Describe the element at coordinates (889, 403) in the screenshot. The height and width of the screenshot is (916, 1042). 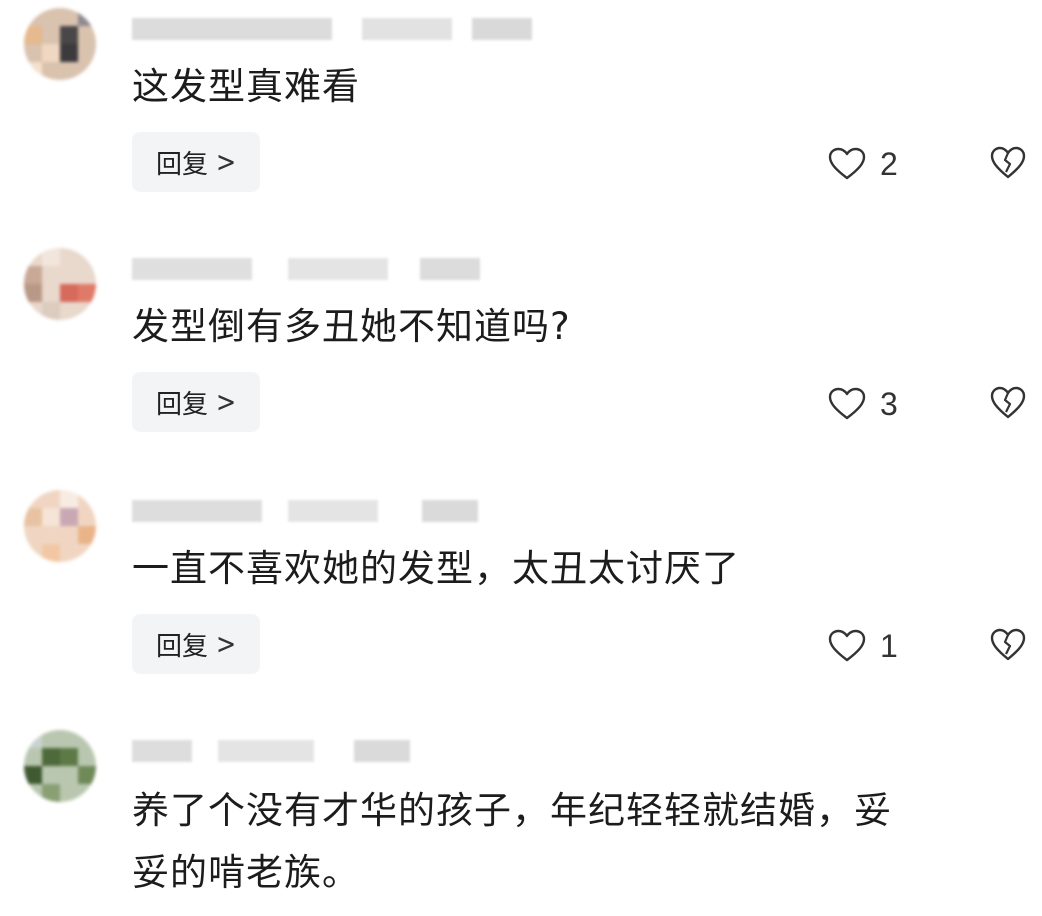
I see `like-count: 3` at that location.